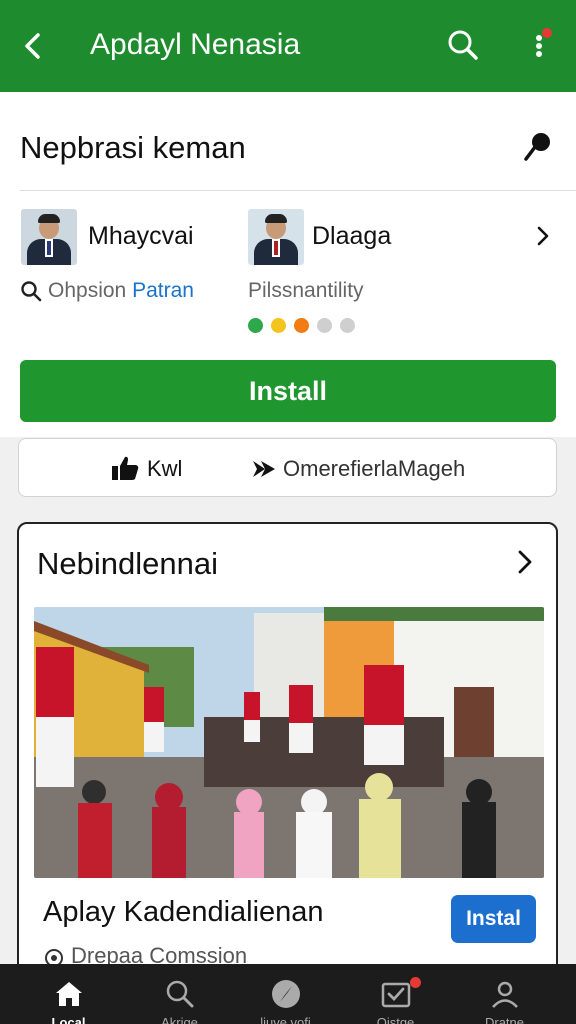 The image size is (576, 1024). I want to click on person-name: Dlaaga, so click(351, 236).